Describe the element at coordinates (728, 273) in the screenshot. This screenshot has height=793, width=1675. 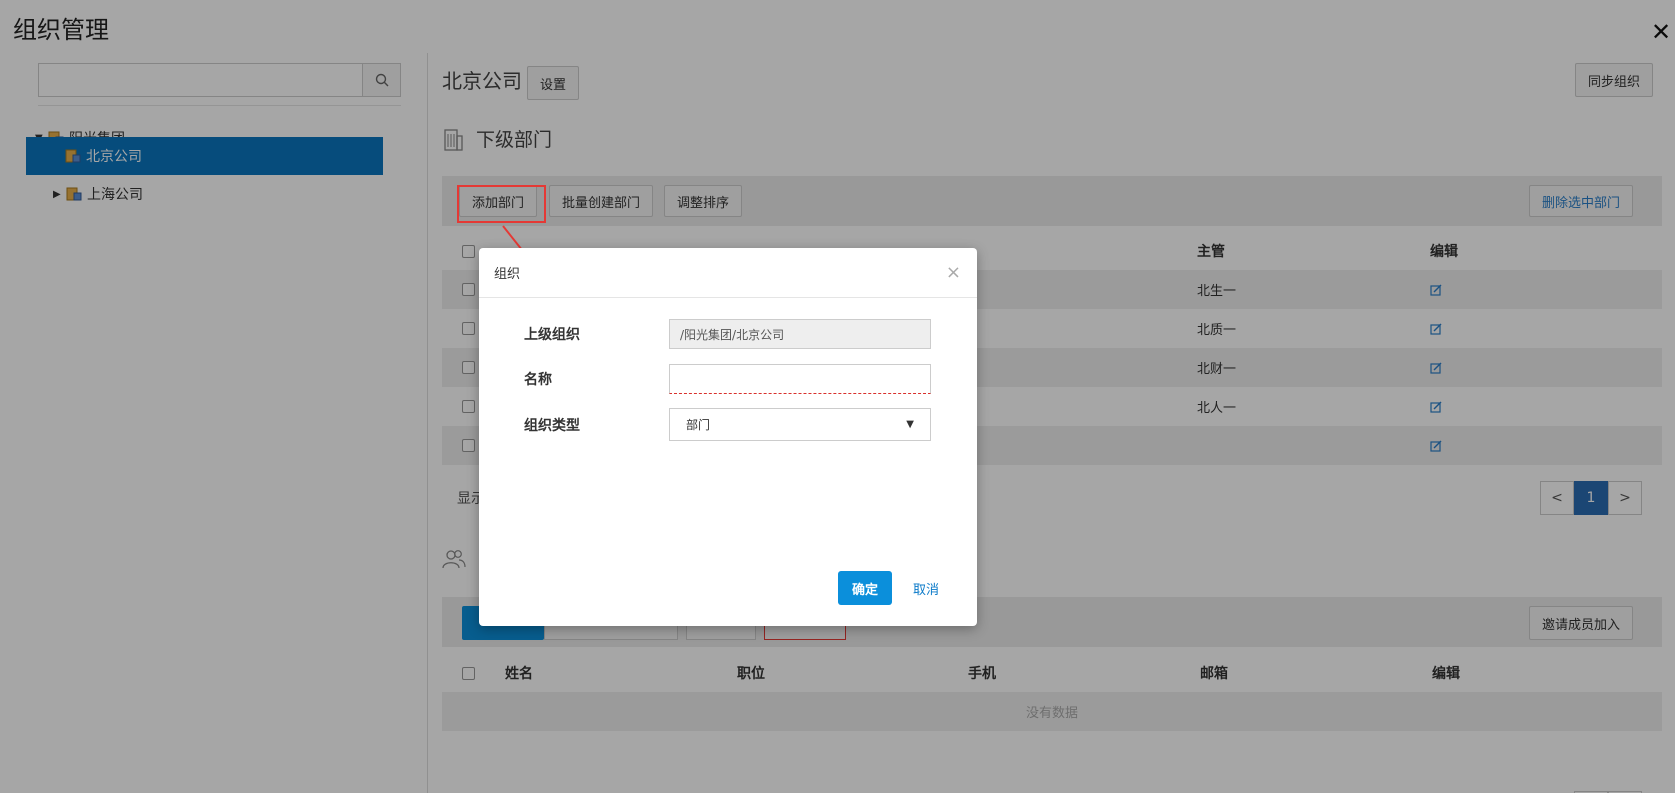
I see `dialog-header: 组织 ×` at that location.